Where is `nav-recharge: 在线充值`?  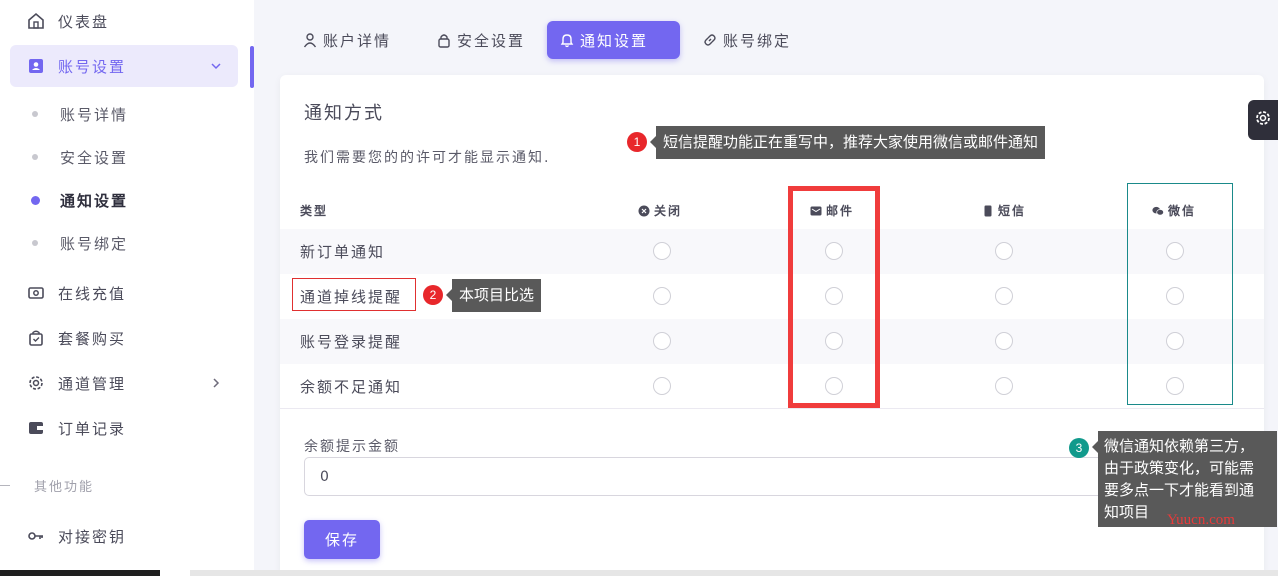
nav-recharge: 在线充值 is located at coordinates (124, 293).